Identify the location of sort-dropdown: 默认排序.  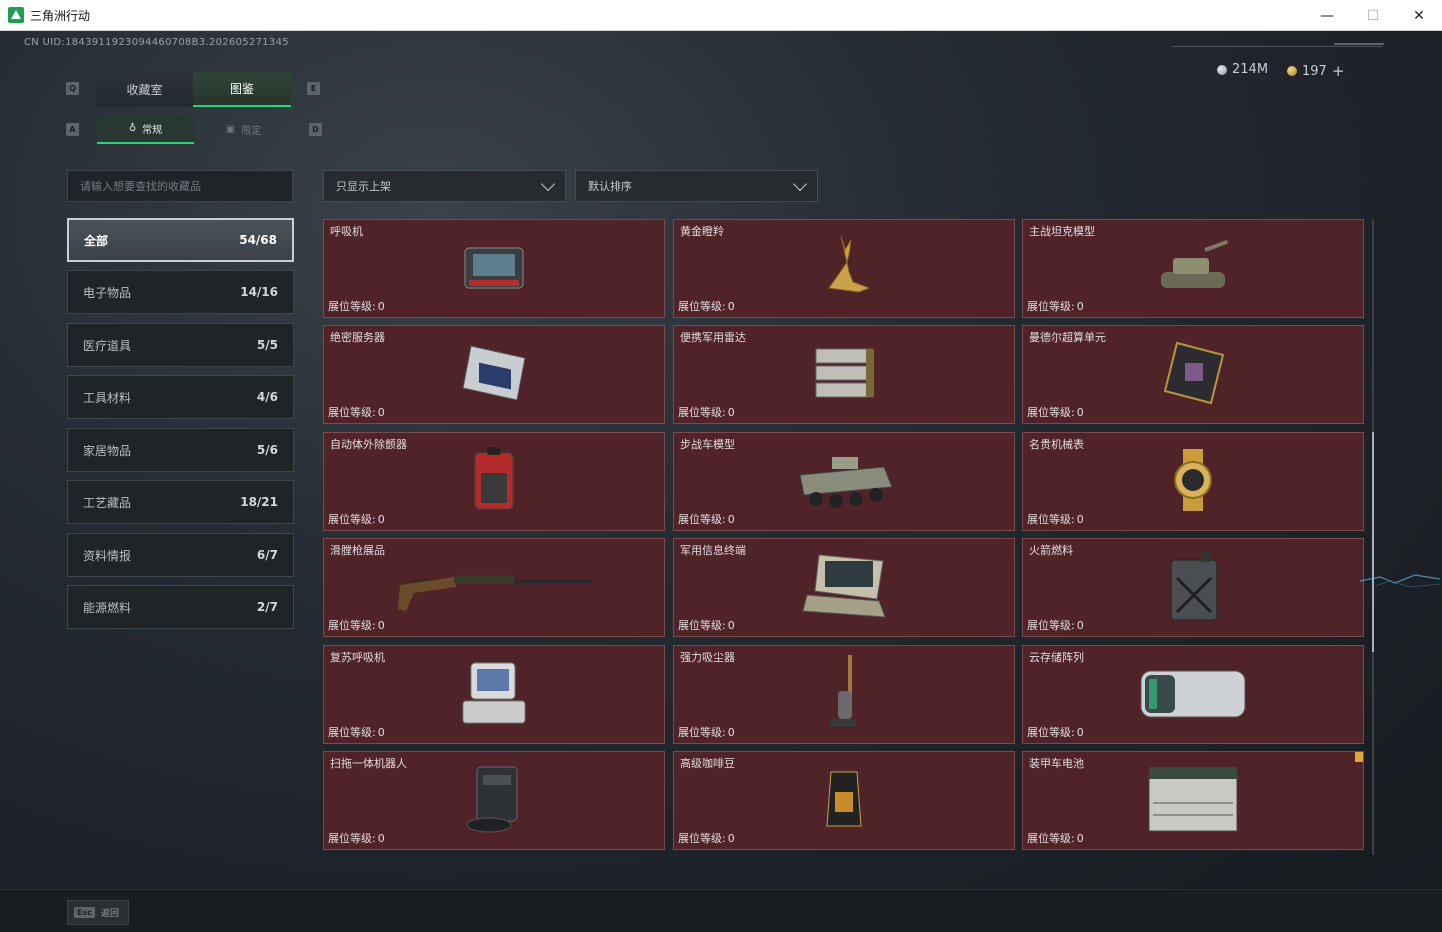
(696, 186).